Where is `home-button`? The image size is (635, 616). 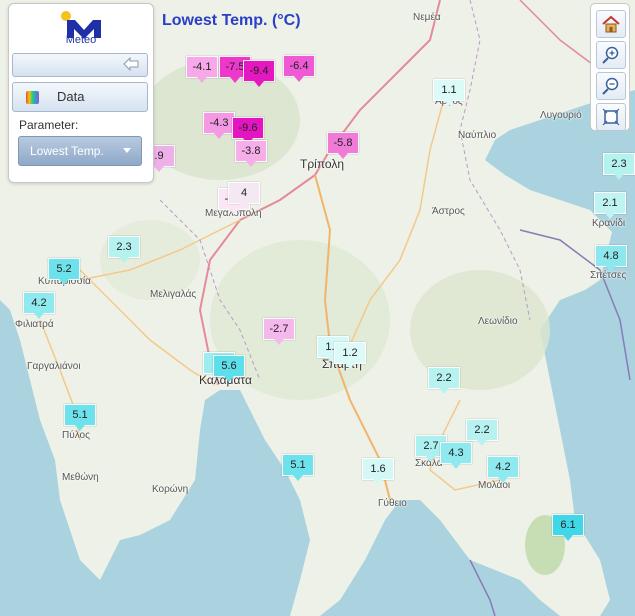 home-button is located at coordinates (611, 24).